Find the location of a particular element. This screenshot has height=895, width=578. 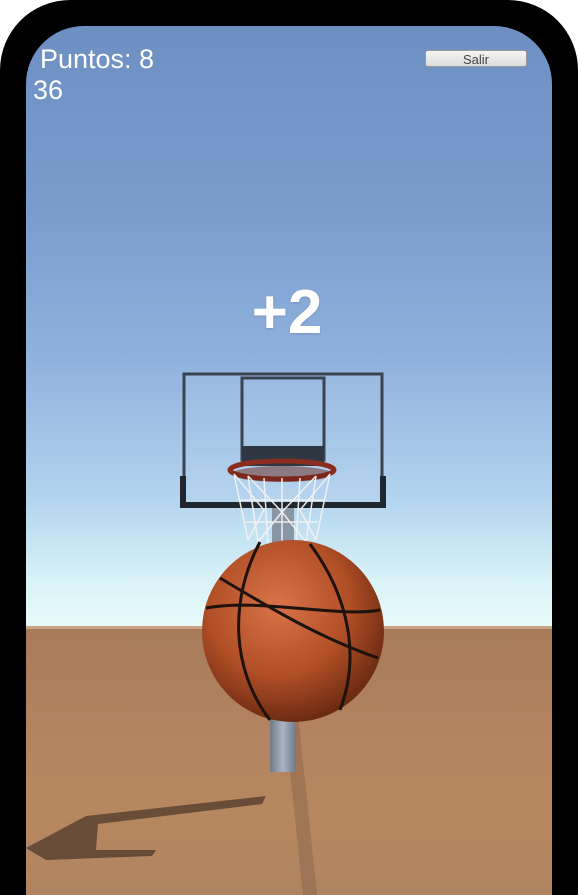

score-label: Puntos: 8 is located at coordinates (97, 59).